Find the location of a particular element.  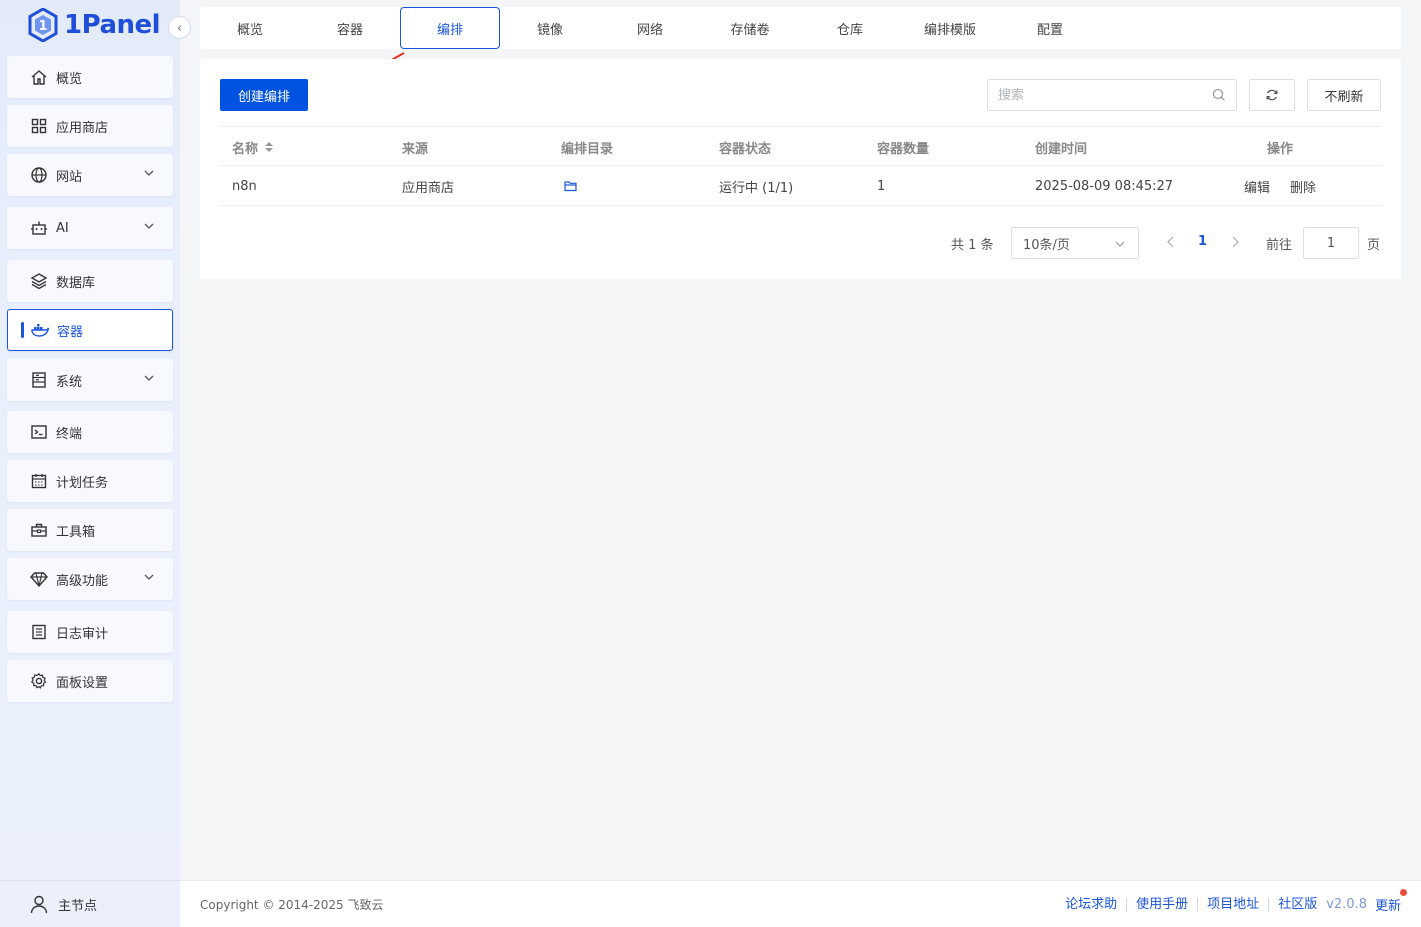

delete-button: 删除 is located at coordinates (1303, 186).